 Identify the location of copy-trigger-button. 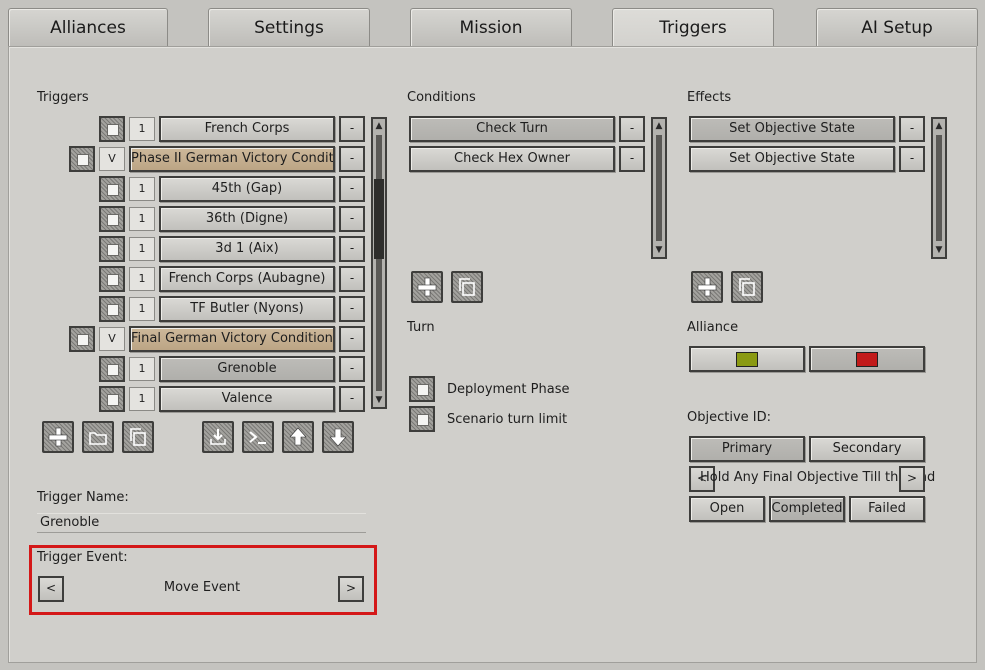
(138, 437).